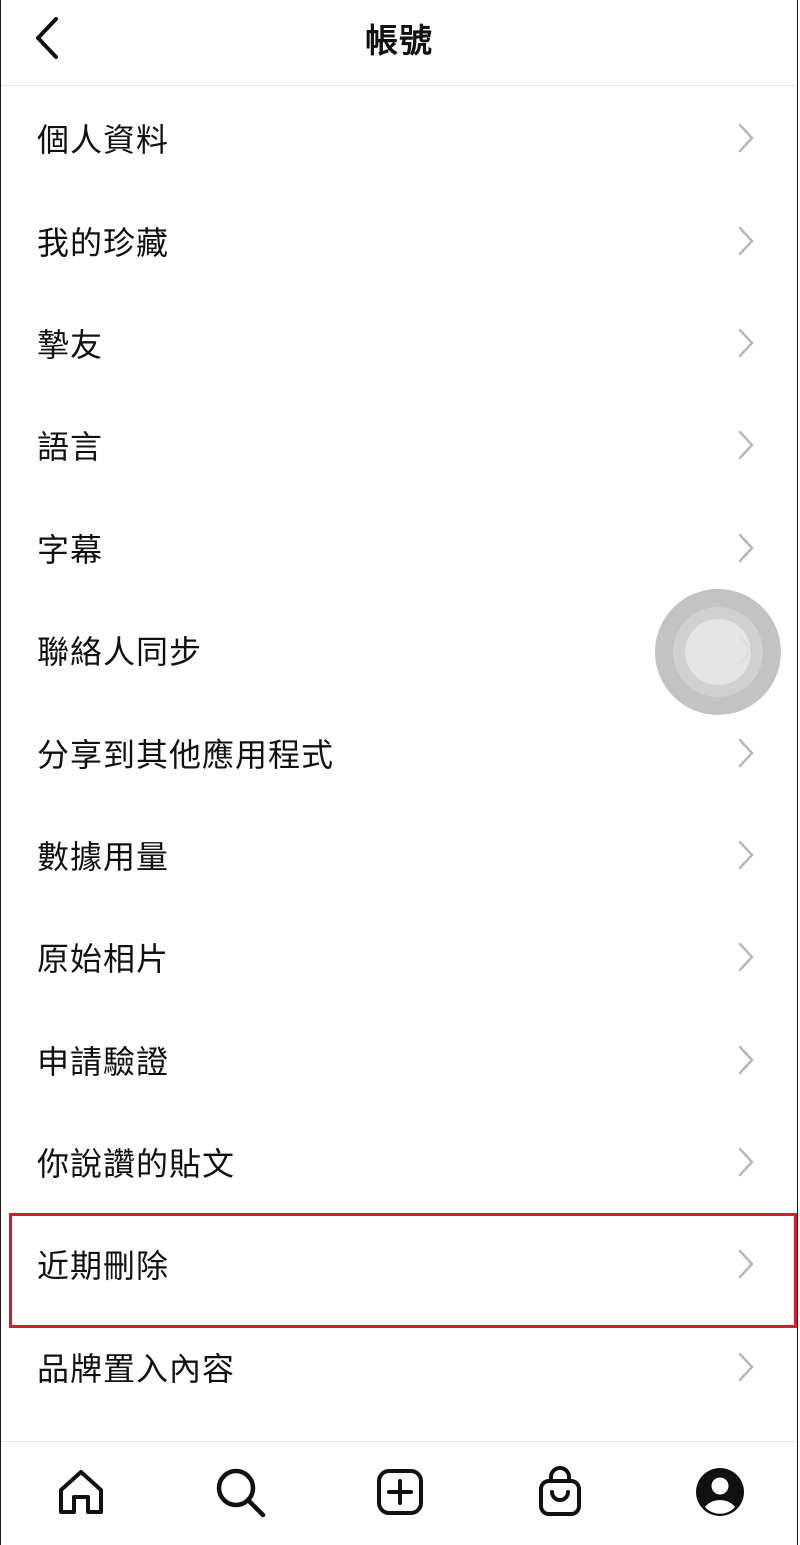 The height and width of the screenshot is (1545, 800). I want to click on menu-item-label: 原始相片, so click(103, 959).